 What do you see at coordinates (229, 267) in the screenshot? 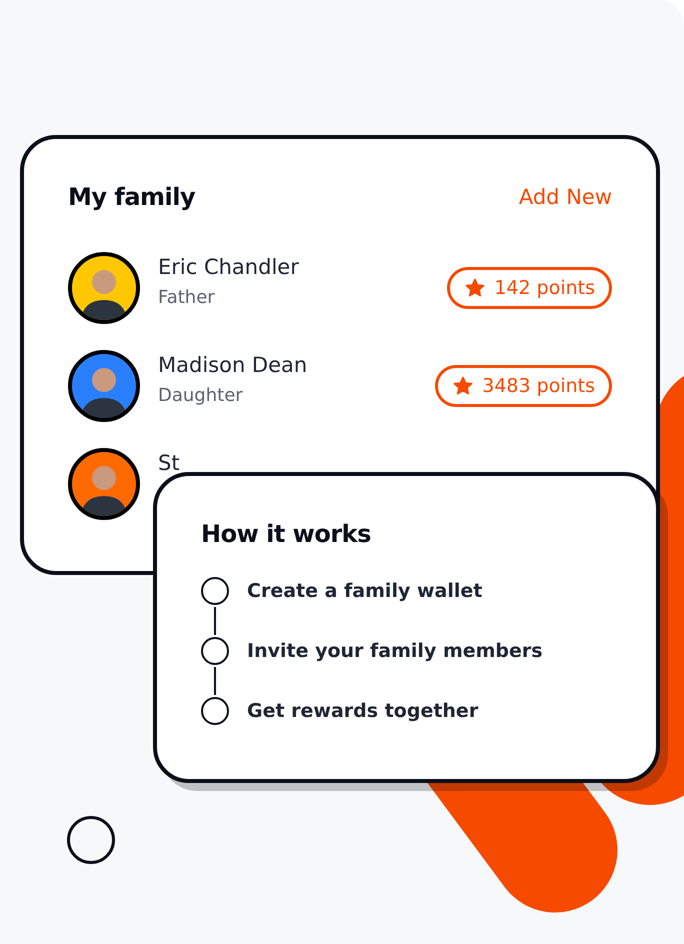
I see `member-name: Eric Chandler` at bounding box center [229, 267].